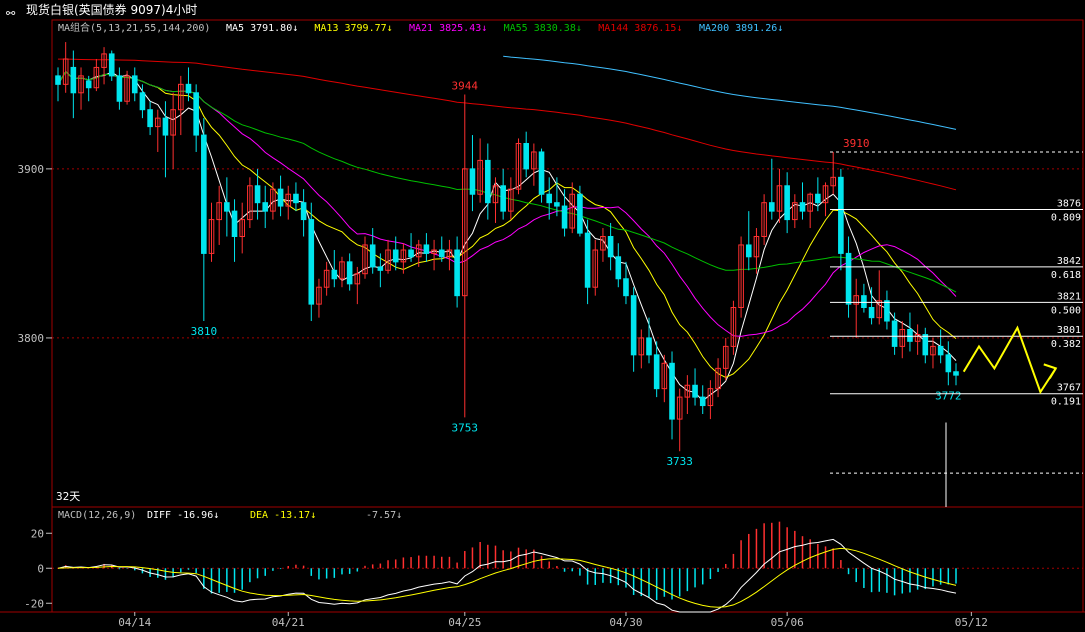 The image size is (1085, 632). Describe the element at coordinates (1069, 261) in the screenshot. I see `fib-price-label: 3842` at that location.